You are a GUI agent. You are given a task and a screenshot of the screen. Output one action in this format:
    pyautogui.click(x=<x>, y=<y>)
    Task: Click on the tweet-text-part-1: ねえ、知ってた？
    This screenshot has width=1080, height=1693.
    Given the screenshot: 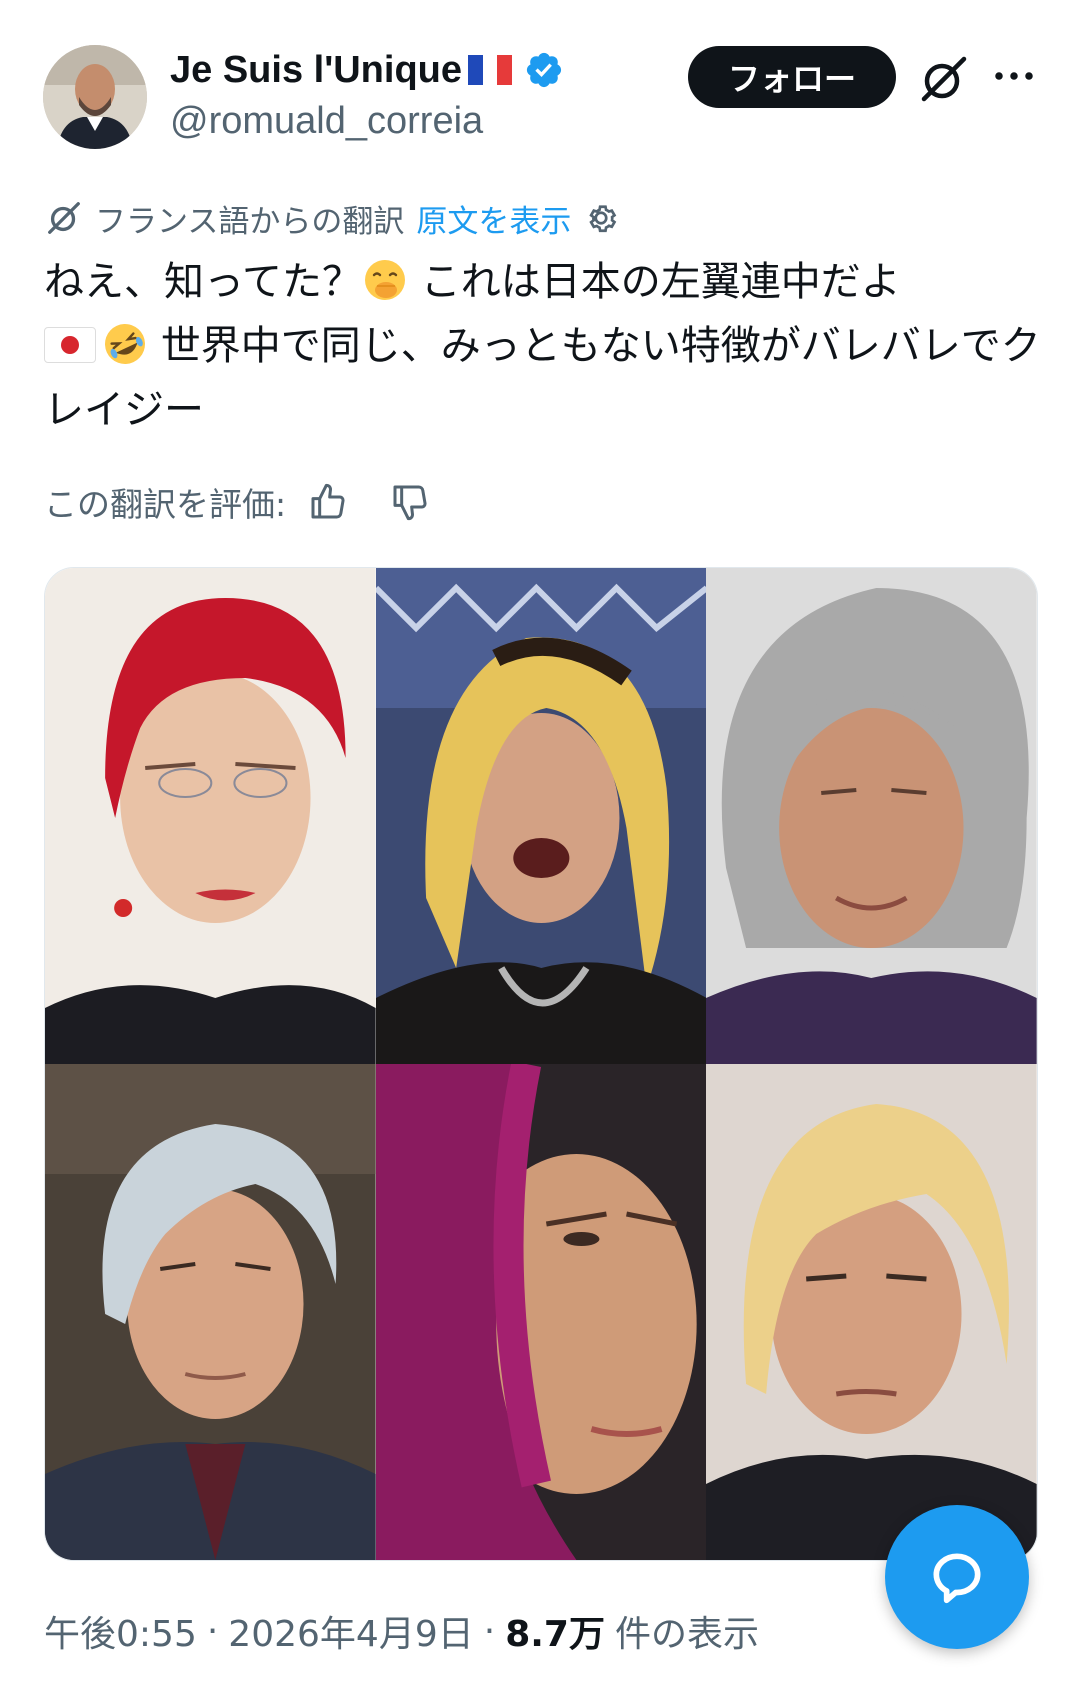 What is the action you would take?
    pyautogui.click(x=203, y=282)
    